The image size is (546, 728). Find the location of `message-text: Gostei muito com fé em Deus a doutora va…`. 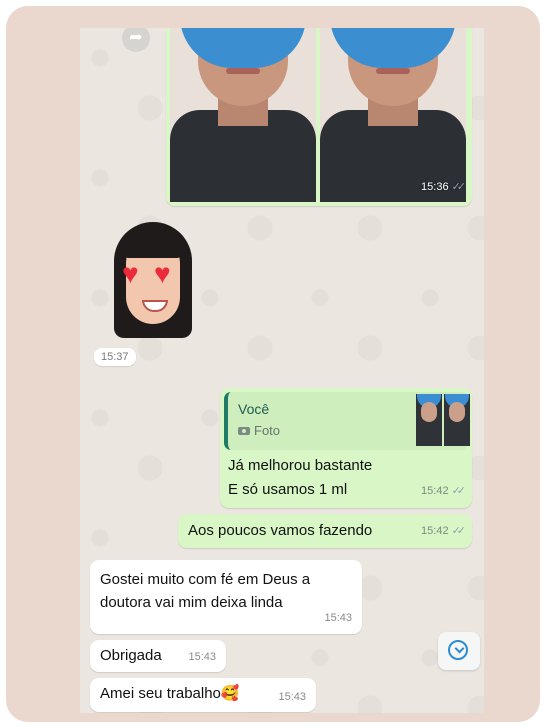

message-text: Gostei muito com fé em Deus a doutora va… is located at coordinates (205, 591).